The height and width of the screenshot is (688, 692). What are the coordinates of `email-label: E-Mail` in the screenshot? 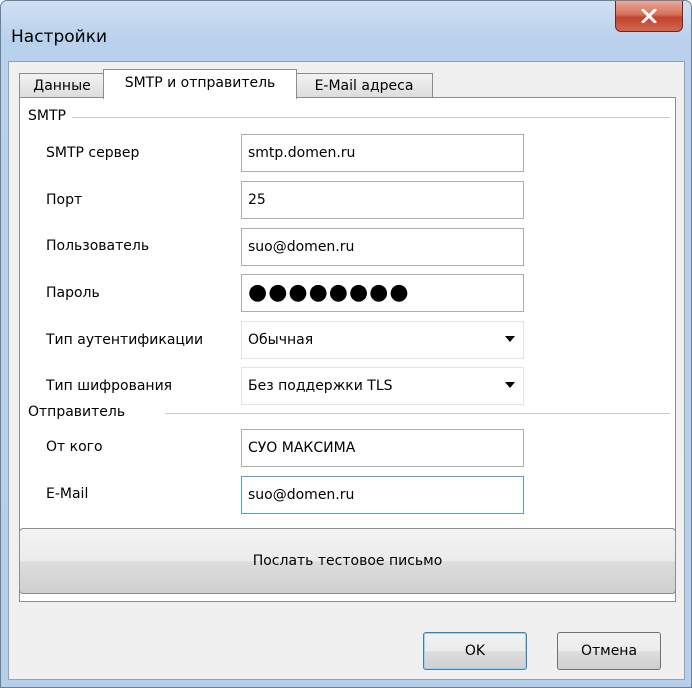 It's located at (67, 494).